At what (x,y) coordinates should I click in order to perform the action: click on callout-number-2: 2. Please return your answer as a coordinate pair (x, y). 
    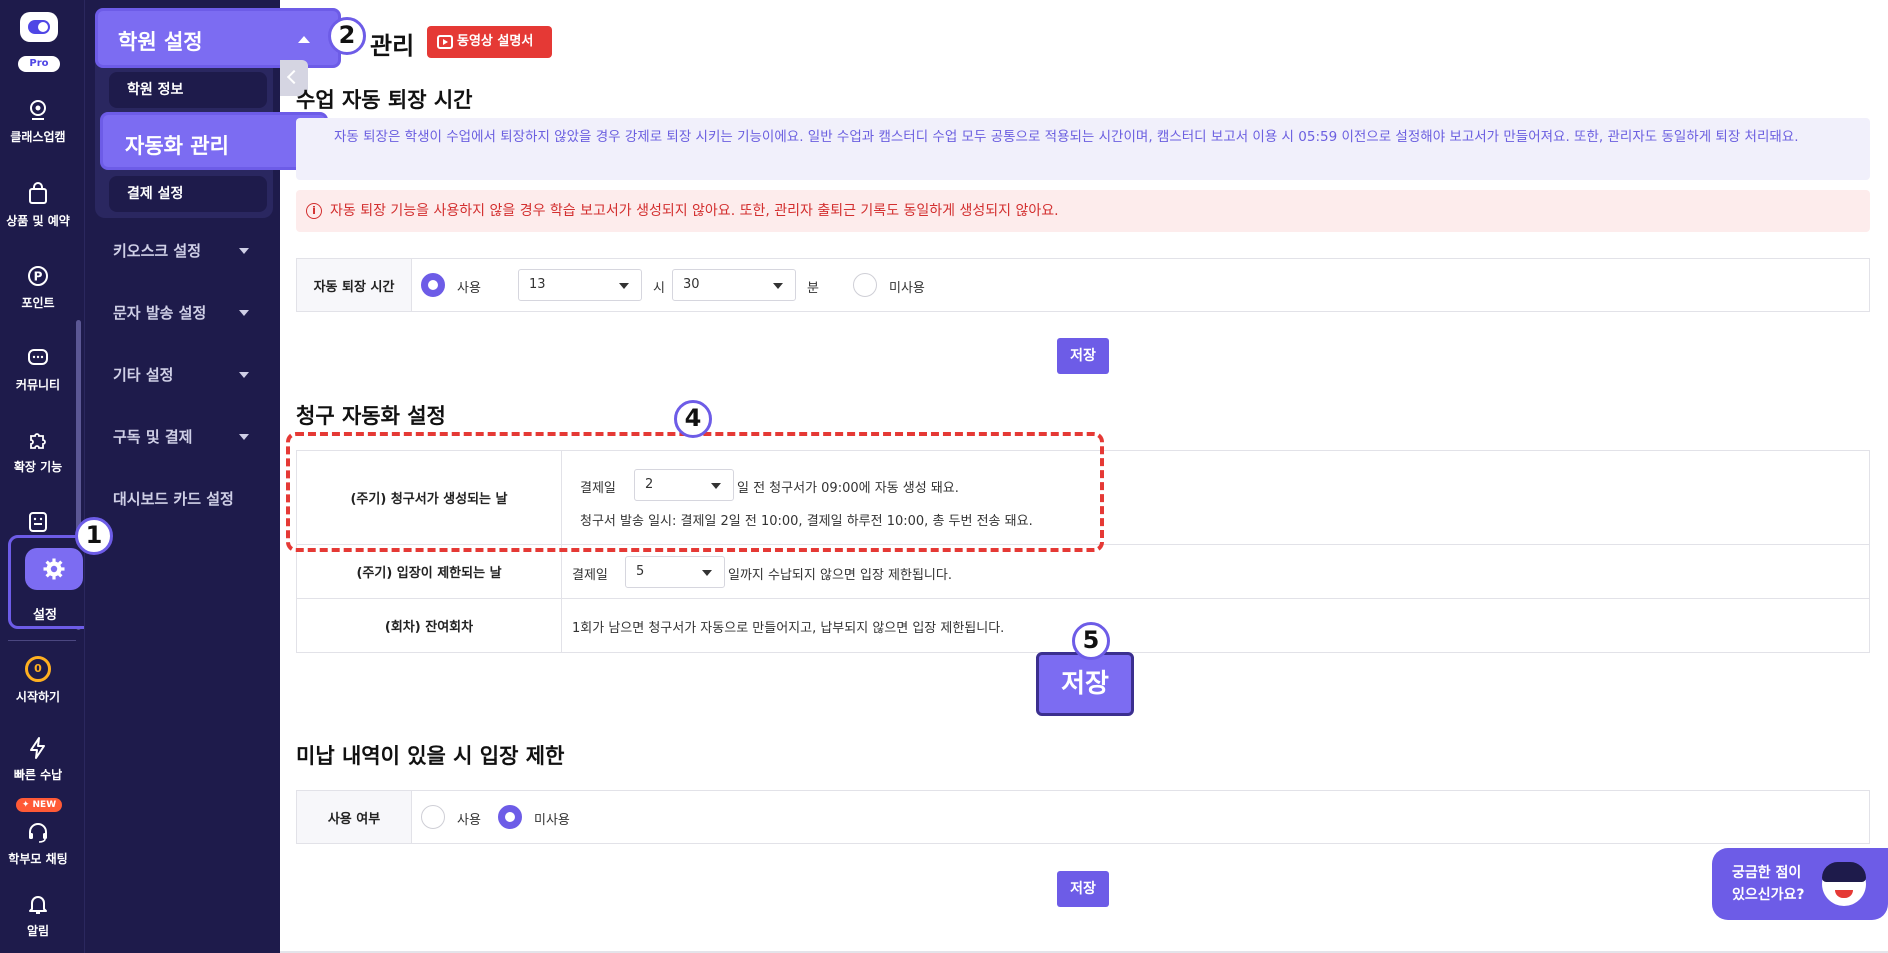
    Looking at the image, I should click on (347, 36).